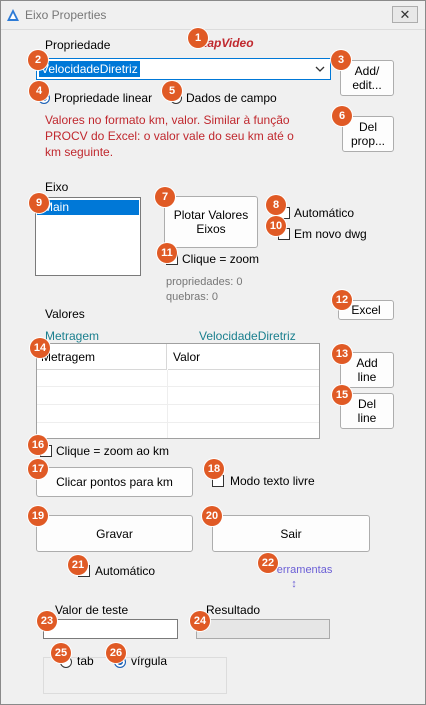 The width and height of the screenshot is (426, 705). What do you see at coordinates (301, 577) in the screenshot?
I see `ferramentas-link: Ferramentas ↕` at bounding box center [301, 577].